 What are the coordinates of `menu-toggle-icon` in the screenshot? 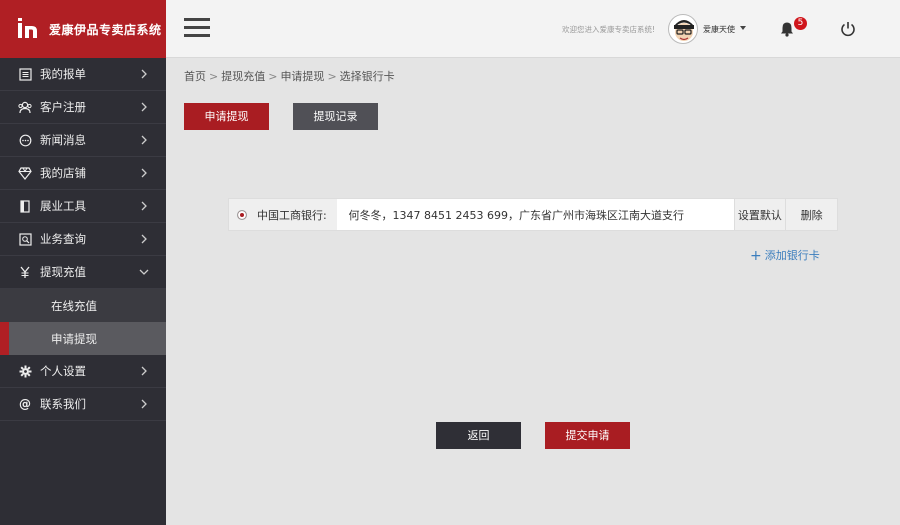 It's located at (197, 28).